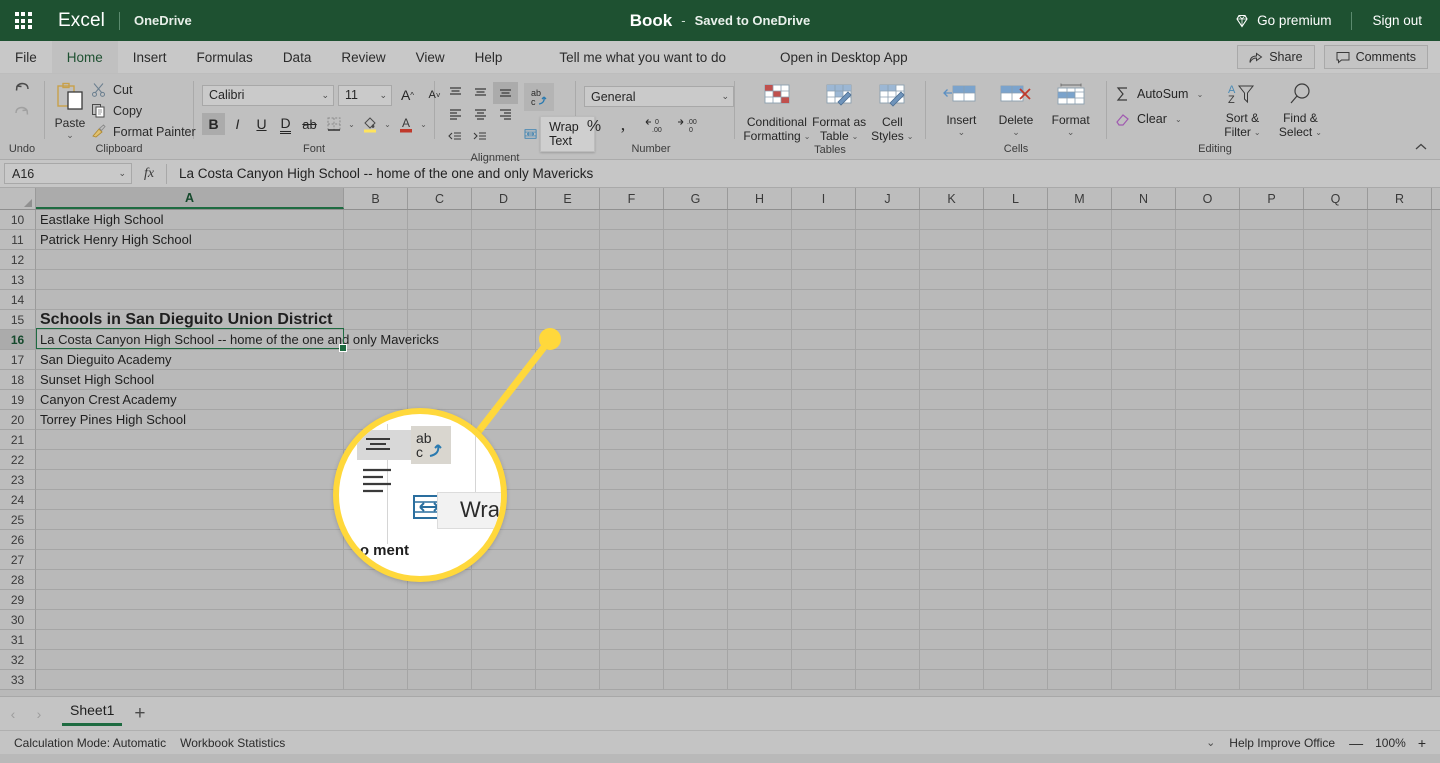 This screenshot has width=1440, height=763. What do you see at coordinates (18, 240) in the screenshot?
I see `row-header-11: 11` at bounding box center [18, 240].